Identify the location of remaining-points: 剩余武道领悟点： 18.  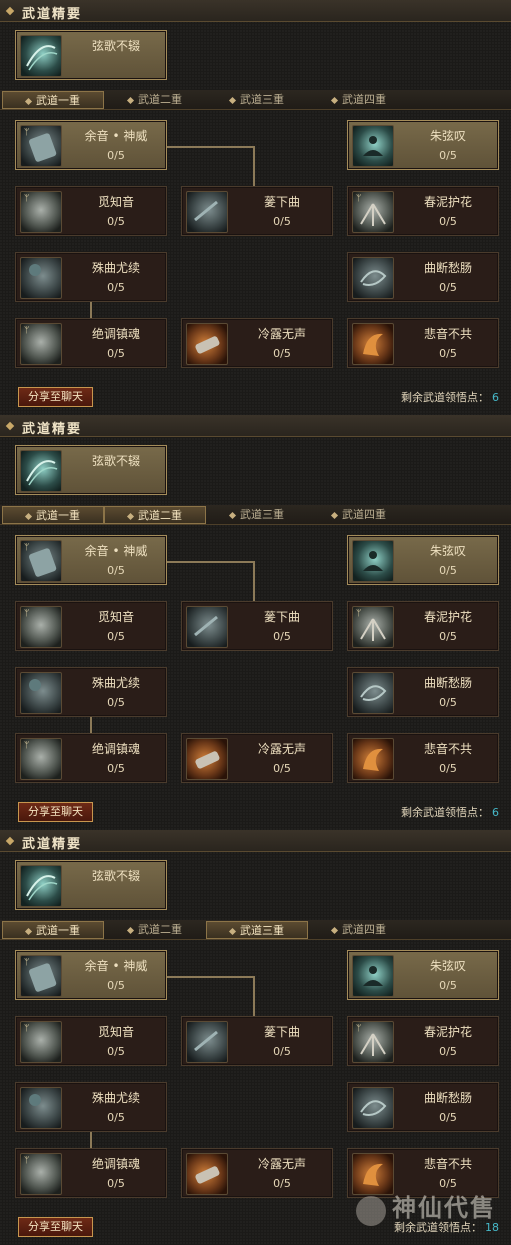
(446, 1227).